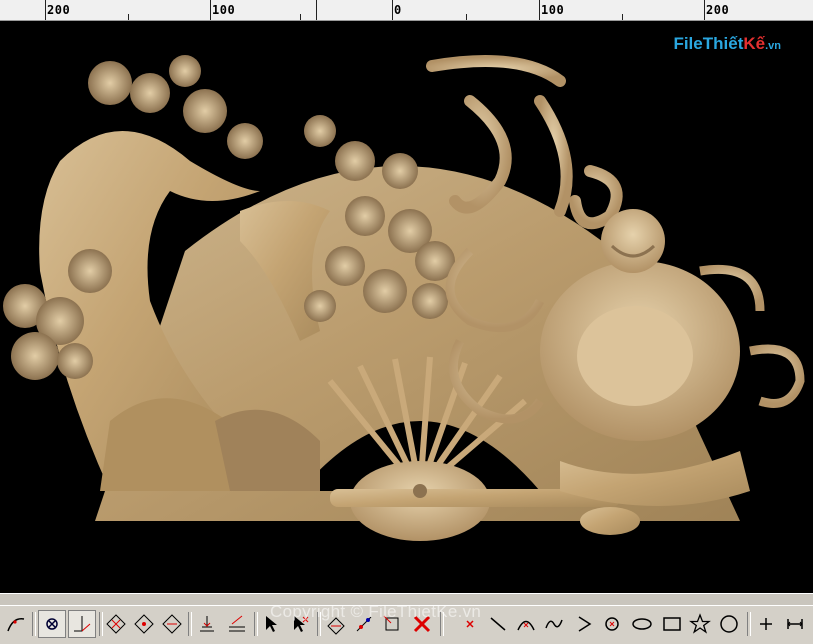 This screenshot has width=813, height=644. Describe the element at coordinates (526, 624) in the screenshot. I see `arc-icon` at that location.